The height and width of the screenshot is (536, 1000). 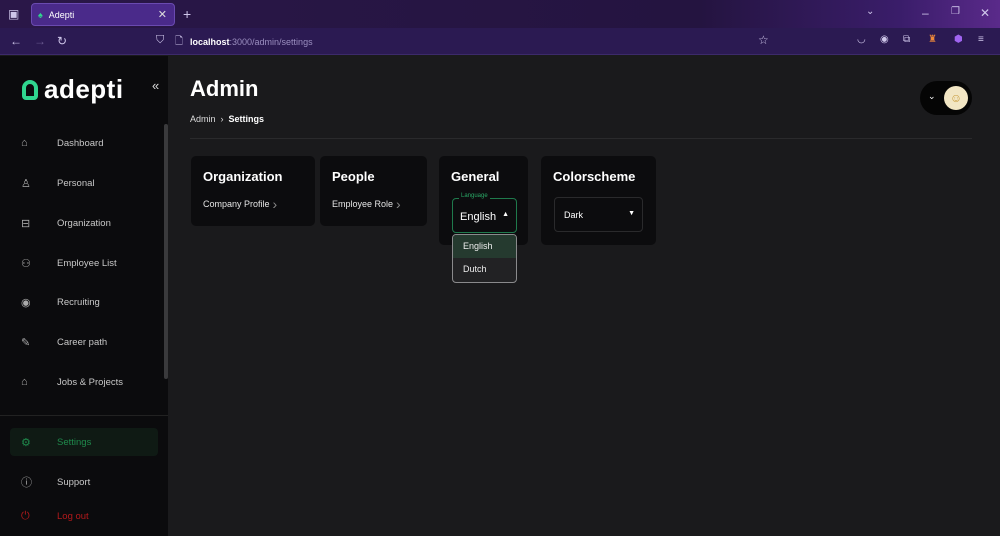 What do you see at coordinates (478, 217) in the screenshot?
I see `language-value: English` at bounding box center [478, 217].